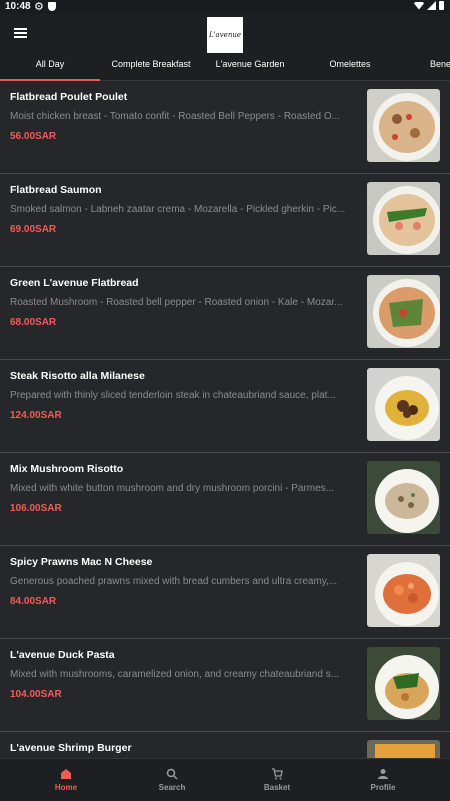  What do you see at coordinates (36, 694) in the screenshot?
I see `item-price: 104.00SAR` at bounding box center [36, 694].